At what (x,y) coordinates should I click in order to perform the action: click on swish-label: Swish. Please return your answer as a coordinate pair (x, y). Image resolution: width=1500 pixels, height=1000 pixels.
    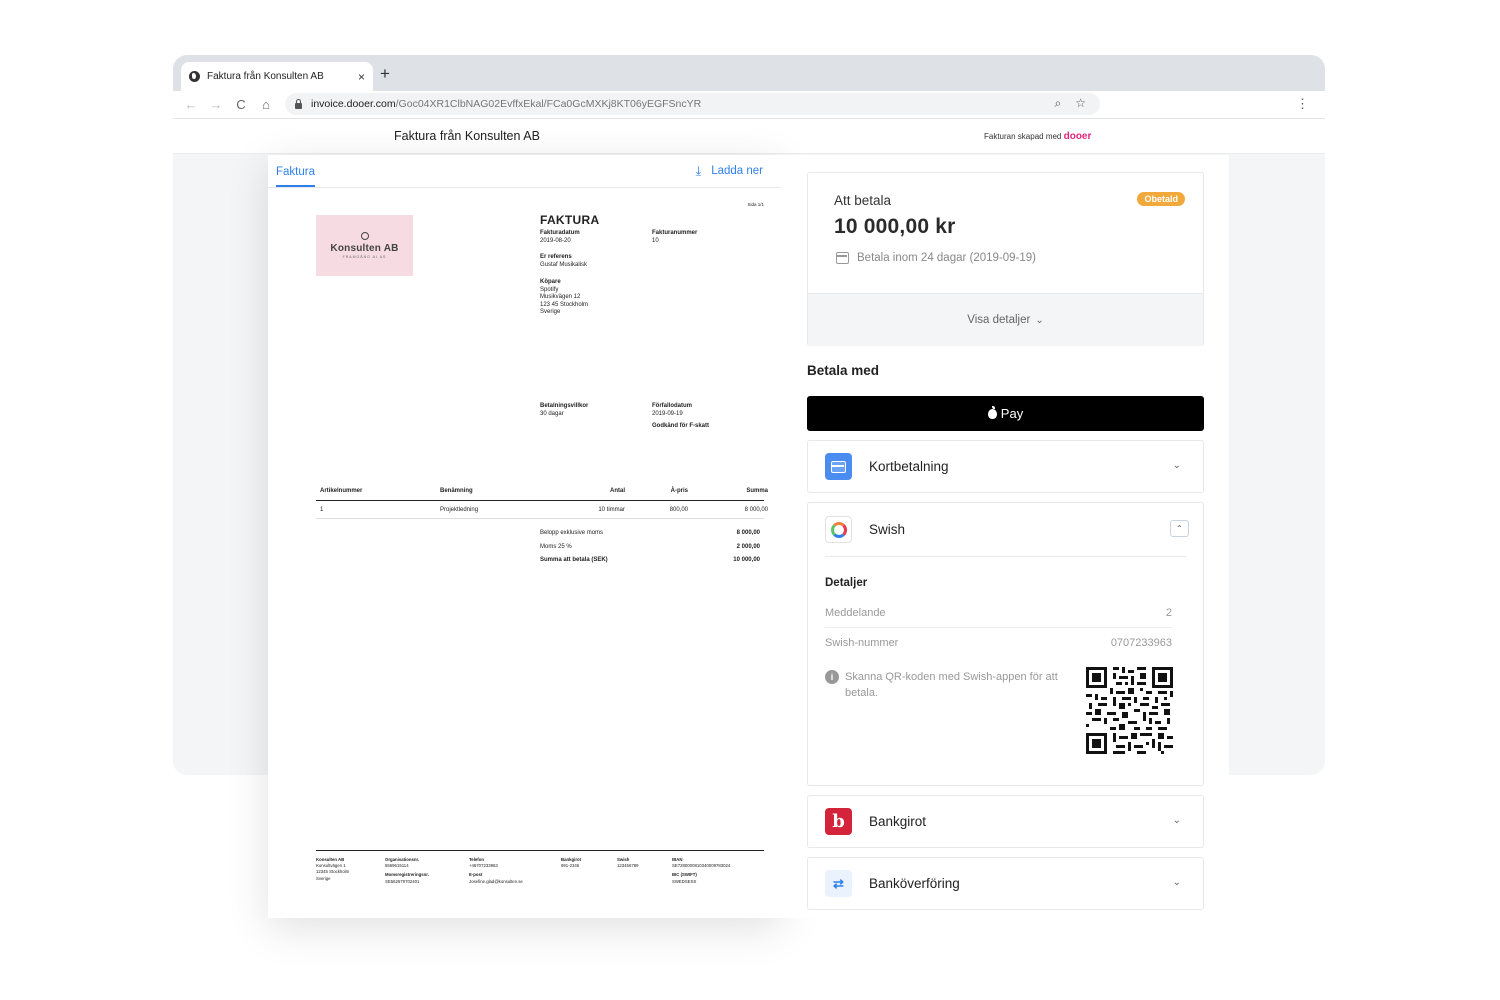
    Looking at the image, I should click on (887, 529).